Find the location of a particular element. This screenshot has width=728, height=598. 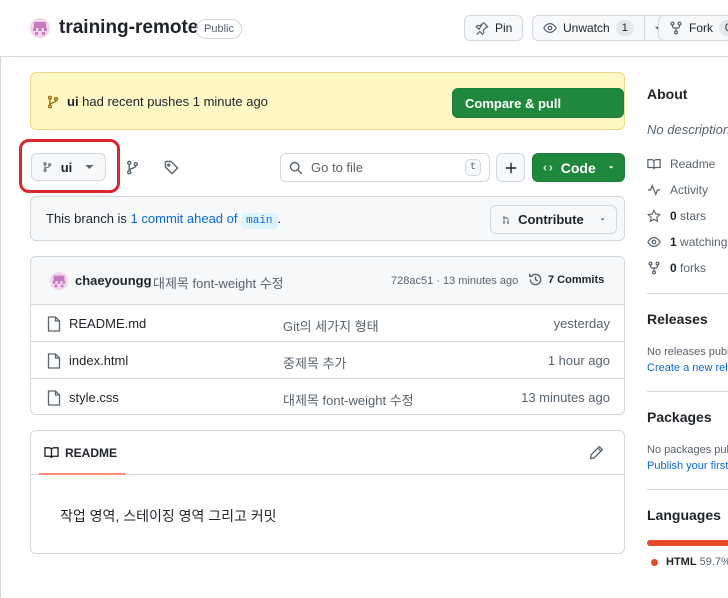

readme-tab: README is located at coordinates (80, 452).